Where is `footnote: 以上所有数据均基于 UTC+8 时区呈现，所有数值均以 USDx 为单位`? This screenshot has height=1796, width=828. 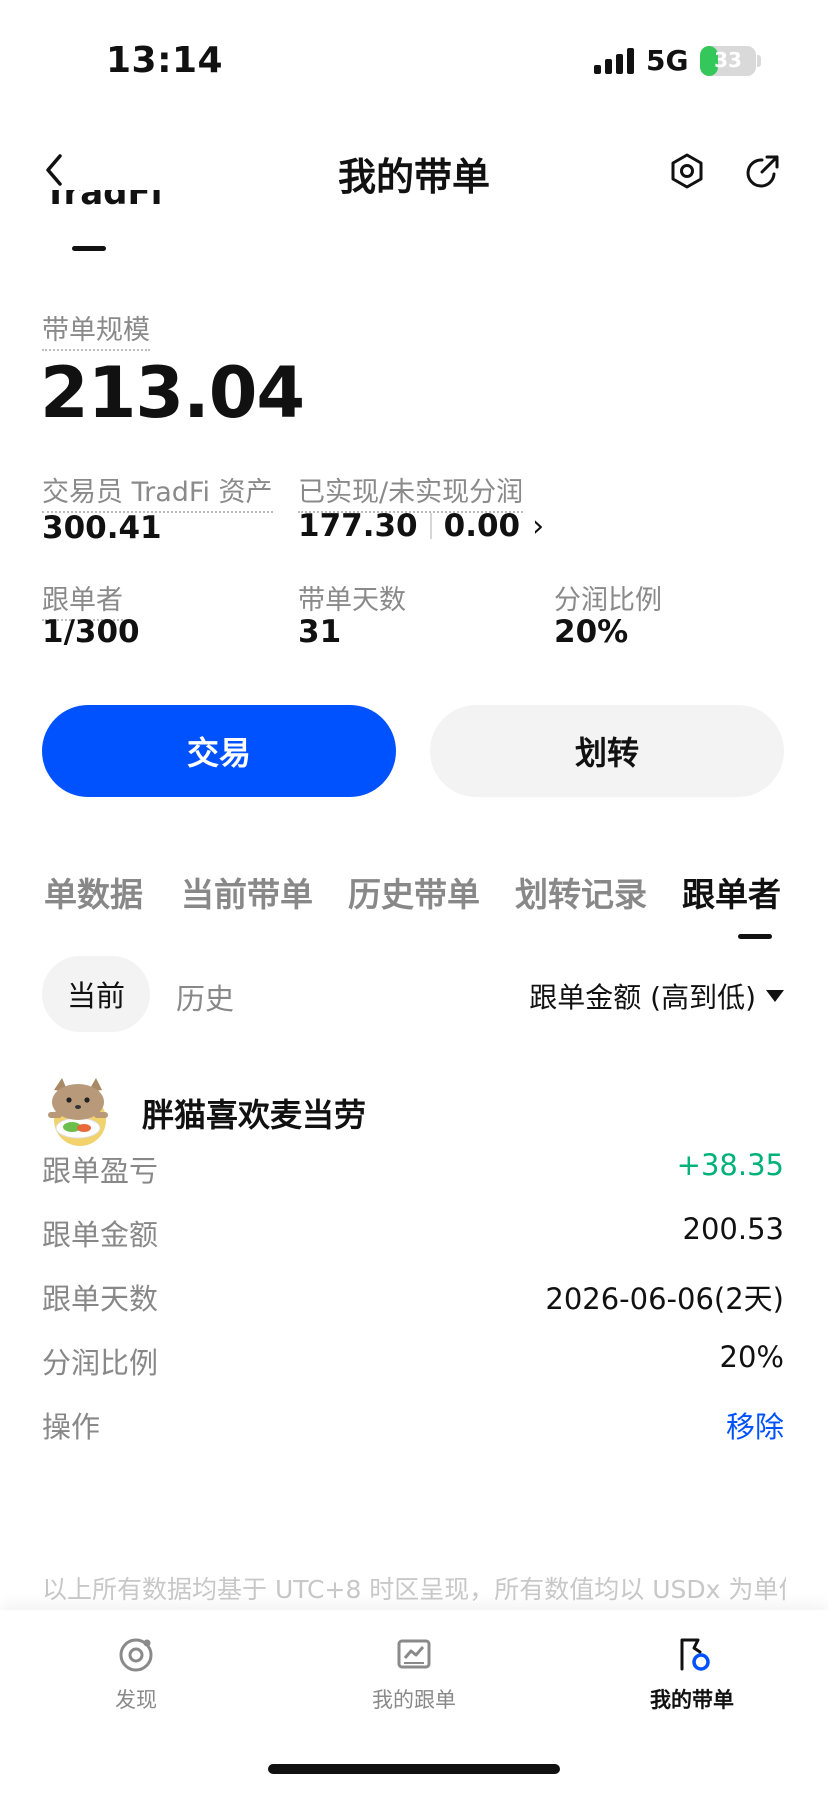
footnote: 以上所有数据均基于 UTC+8 时区呈现，所有数值均以 USDx 为单位 is located at coordinates (414, 1589).